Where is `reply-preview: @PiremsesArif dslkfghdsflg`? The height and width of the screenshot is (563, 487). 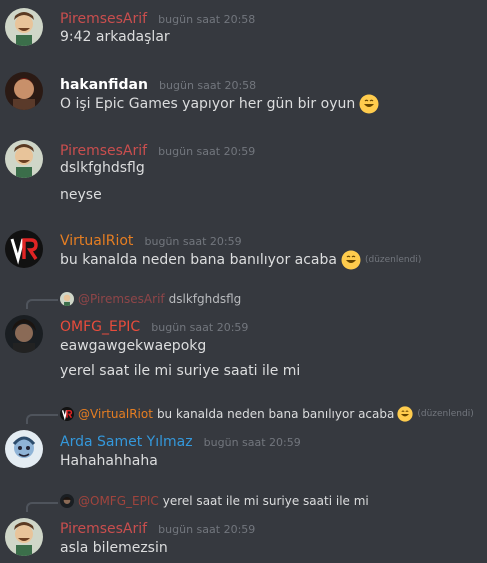 reply-preview: @PiremsesArif dslkfghdsflg is located at coordinates (150, 299).